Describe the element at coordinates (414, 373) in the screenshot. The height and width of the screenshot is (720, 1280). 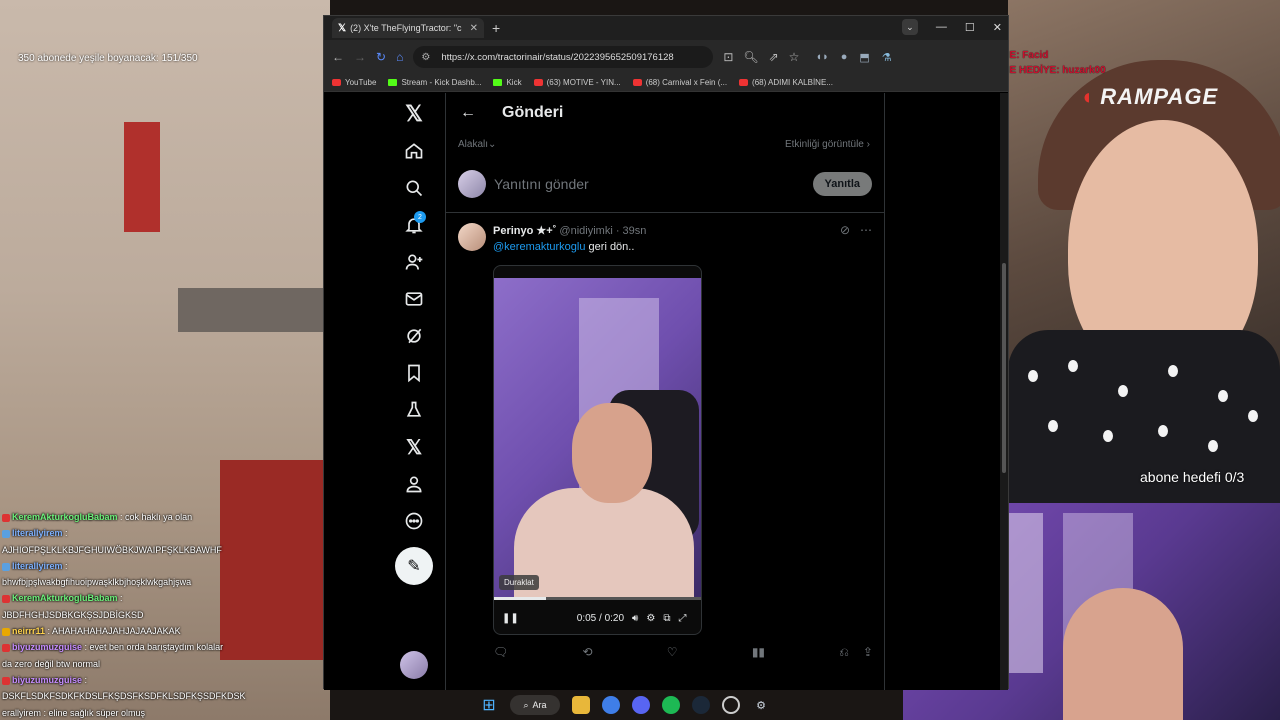
I see `bookmarks-icon` at that location.